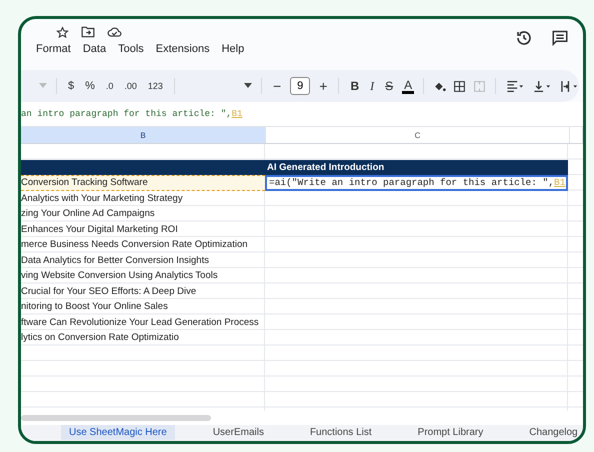 This screenshot has width=594, height=452. I want to click on text-wrap-icon, so click(569, 86).